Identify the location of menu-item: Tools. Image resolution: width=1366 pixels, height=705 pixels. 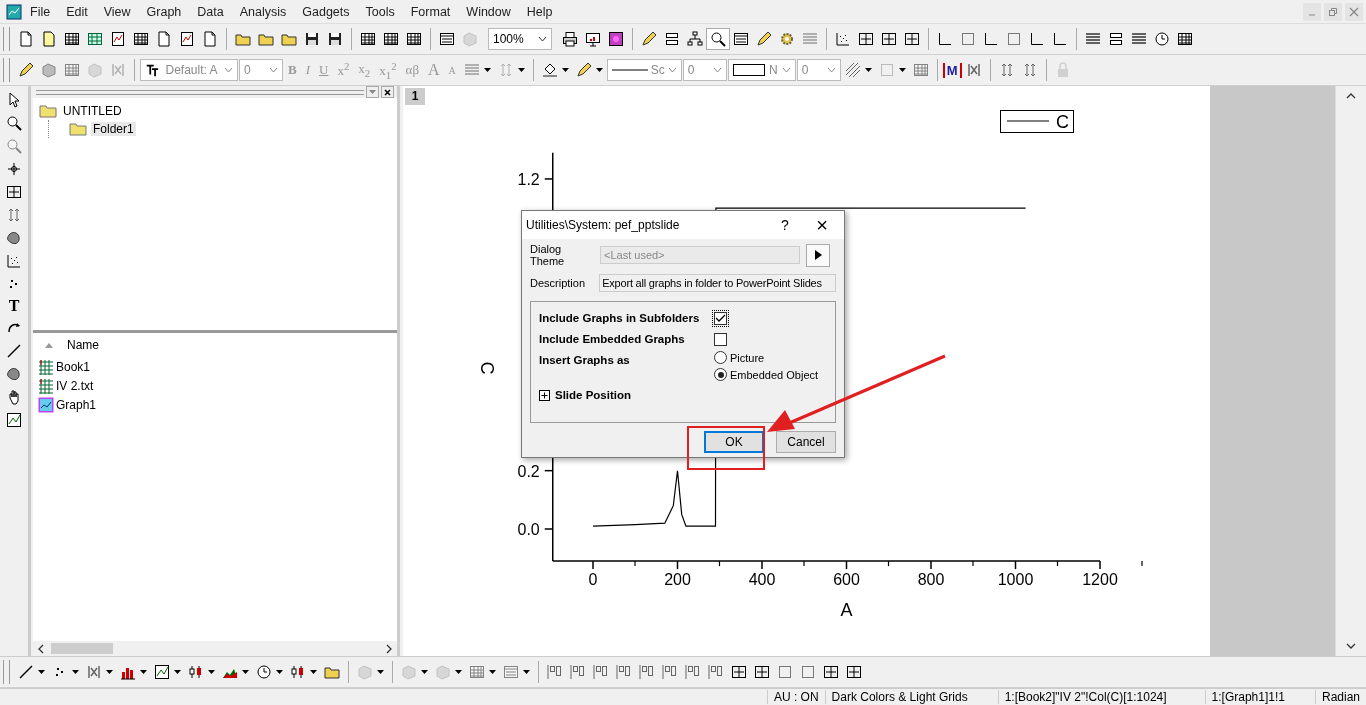
(380, 11).